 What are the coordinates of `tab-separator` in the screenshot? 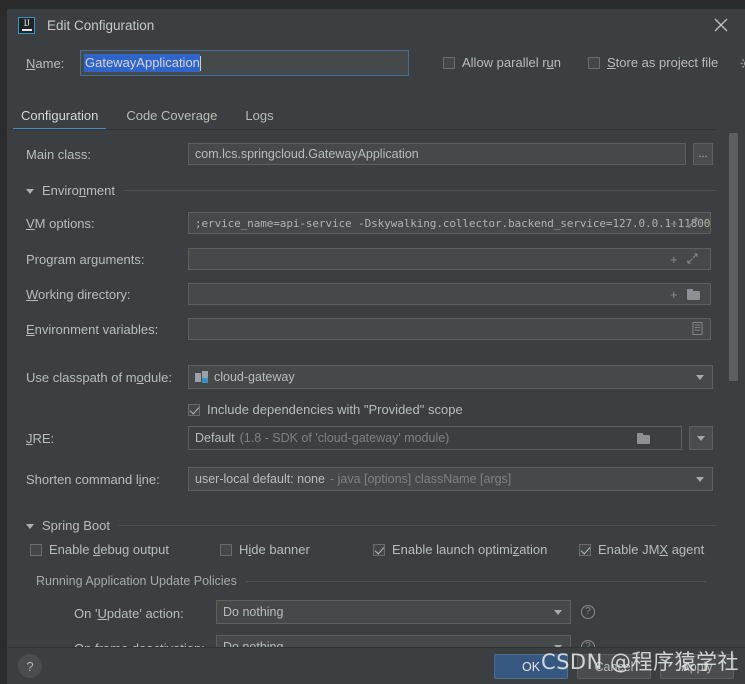 It's located at (362, 129).